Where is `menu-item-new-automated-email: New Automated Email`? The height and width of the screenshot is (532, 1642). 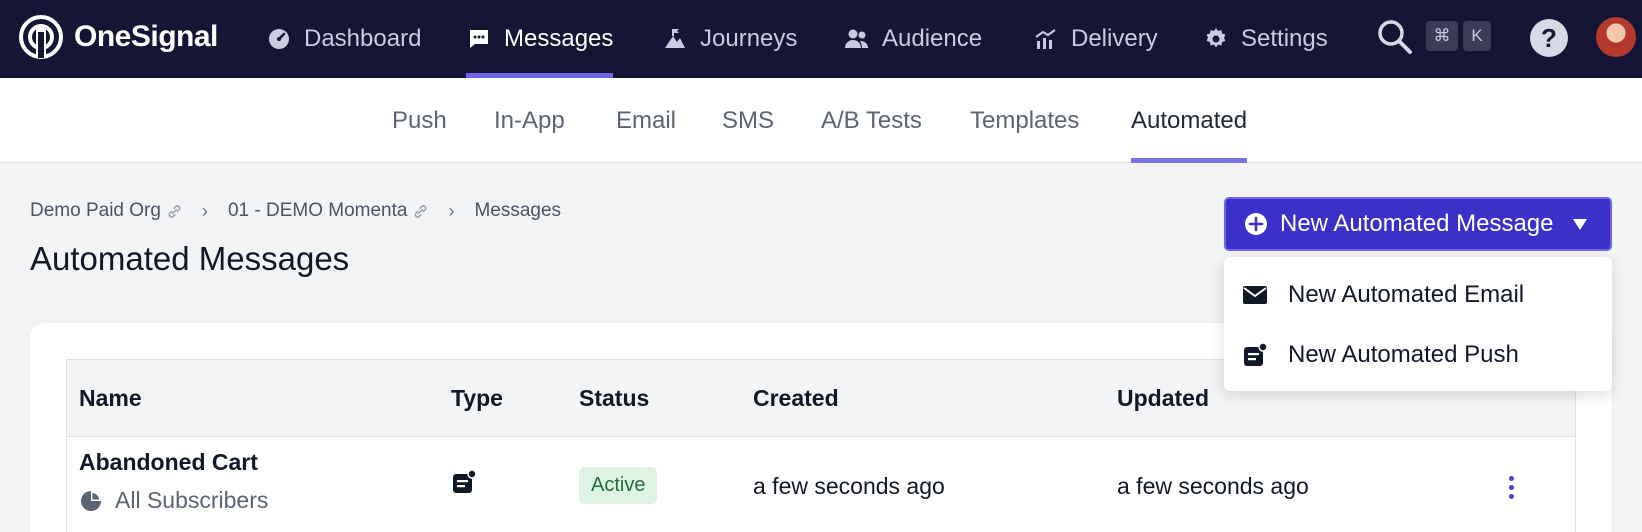 menu-item-new-automated-email: New Automated Email is located at coordinates (1418, 295).